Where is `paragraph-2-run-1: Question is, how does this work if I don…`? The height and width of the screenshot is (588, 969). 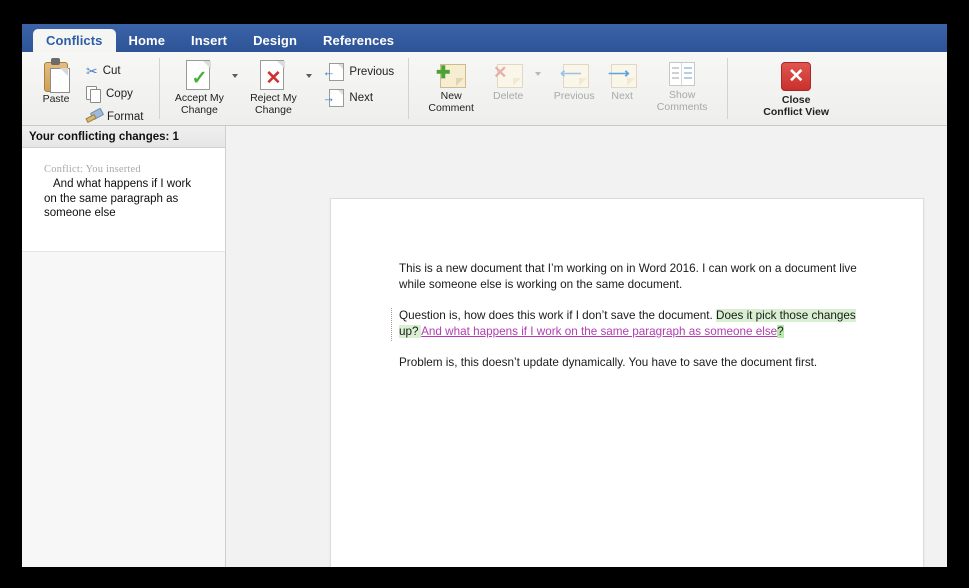 paragraph-2-run-1: Question is, how does this work if I don… is located at coordinates (558, 315).